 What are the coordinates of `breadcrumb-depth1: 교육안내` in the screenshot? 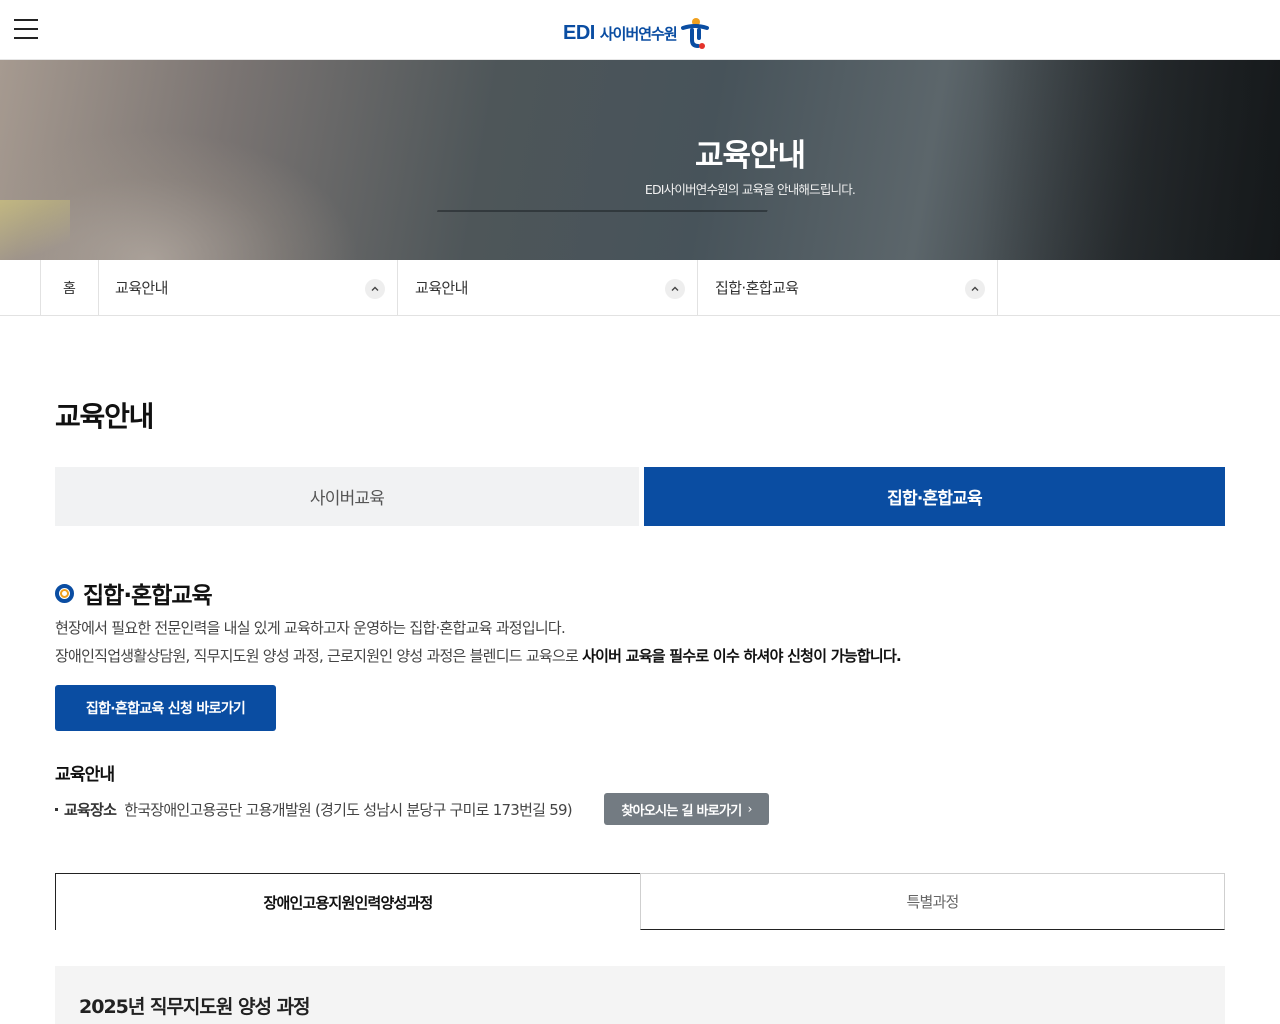 It's located at (248, 288).